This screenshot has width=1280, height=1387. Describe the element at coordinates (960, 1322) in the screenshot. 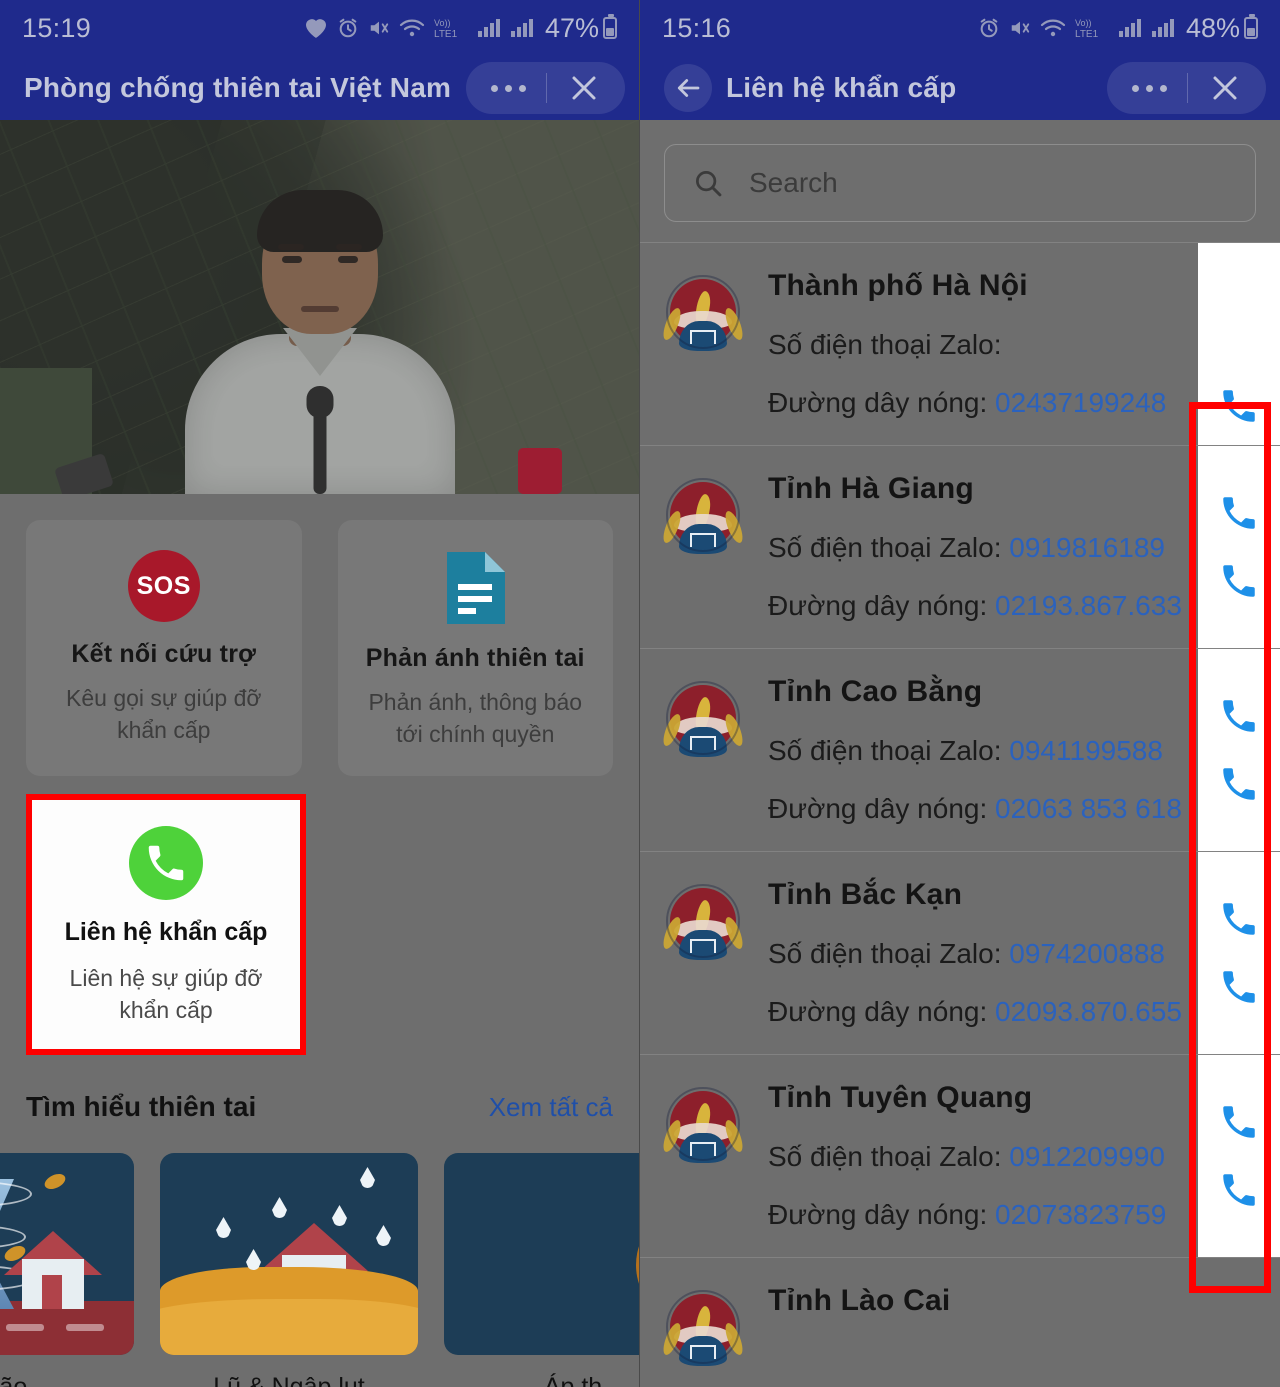

I see `list-item: Tỉnh Lào Cai` at that location.